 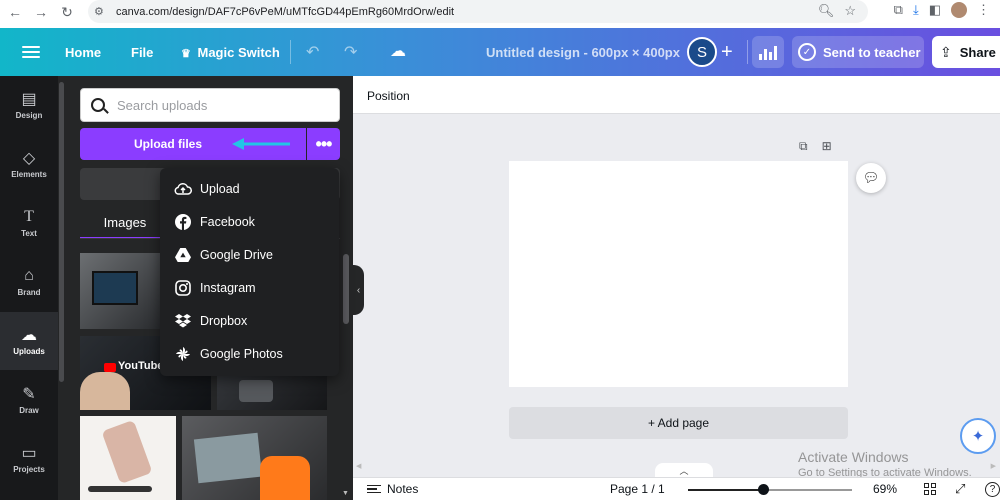 I want to click on zoom-slider-fill, so click(x=726, y=490).